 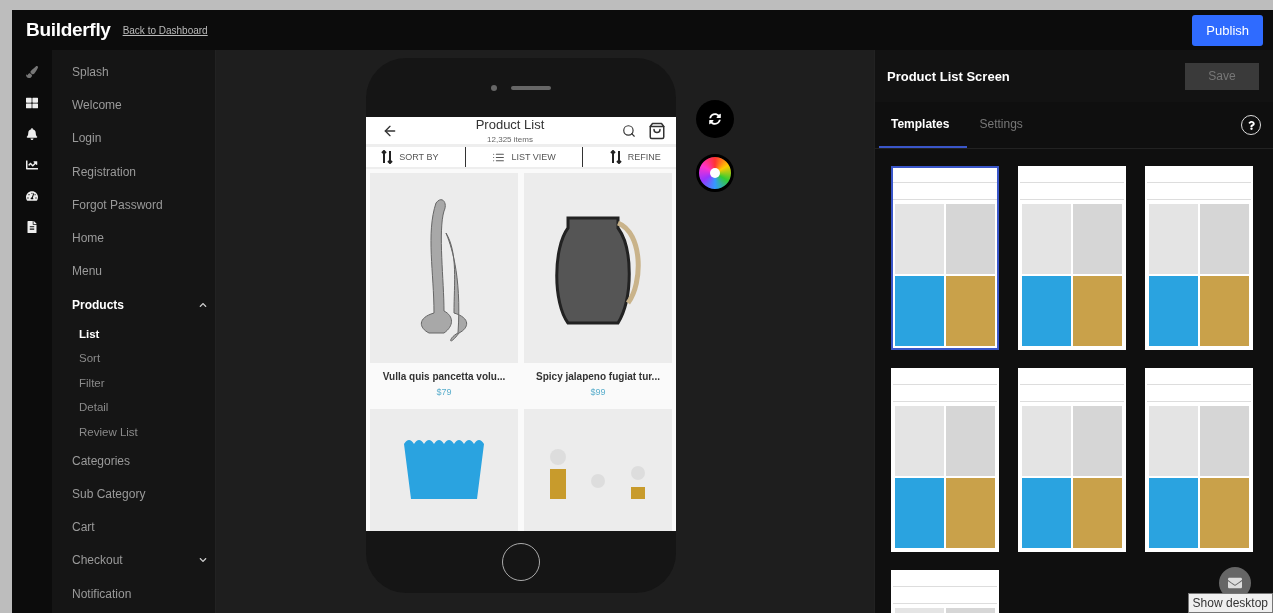 I want to click on nav-subitem: Sort, so click(x=143, y=358).